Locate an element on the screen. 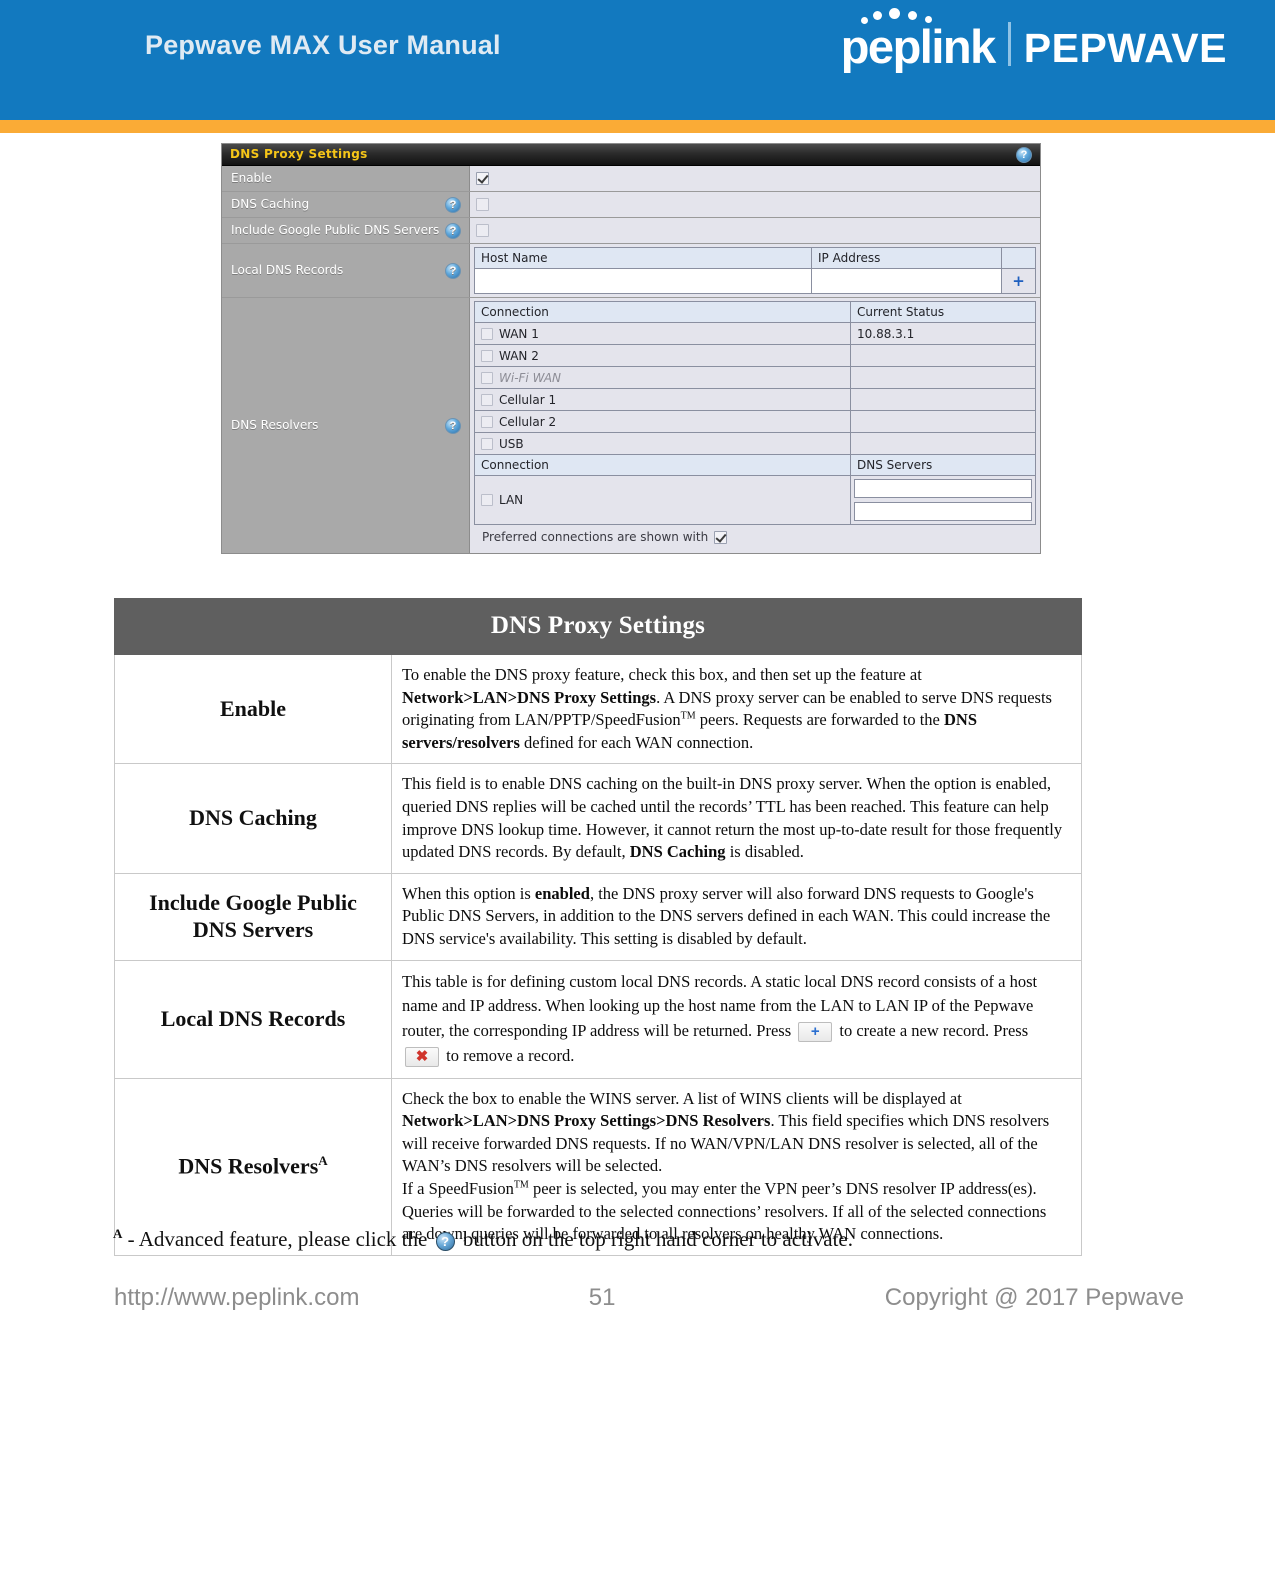 The image size is (1275, 1582). footer-page-number: 51 is located at coordinates (602, 1297).